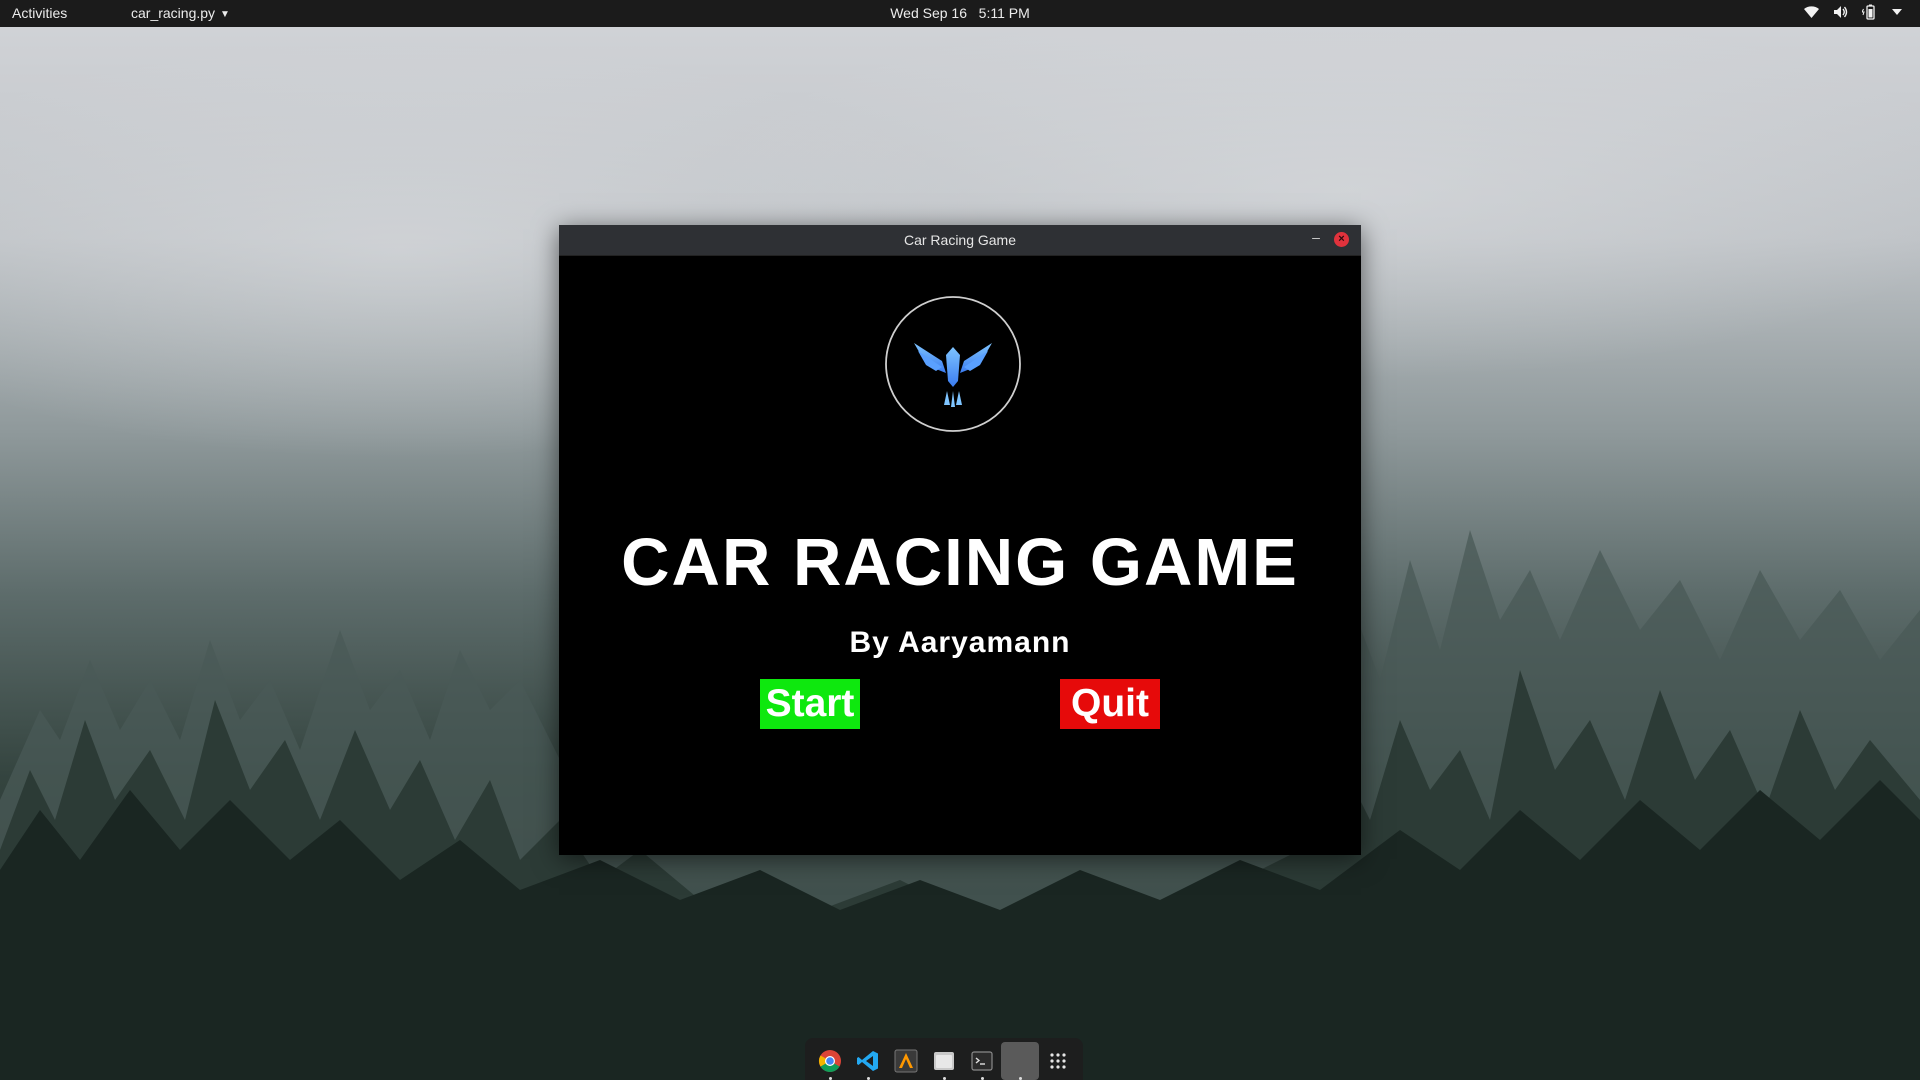 This screenshot has height=1080, width=1920. What do you see at coordinates (810, 704) in the screenshot?
I see `start-button: Start` at bounding box center [810, 704].